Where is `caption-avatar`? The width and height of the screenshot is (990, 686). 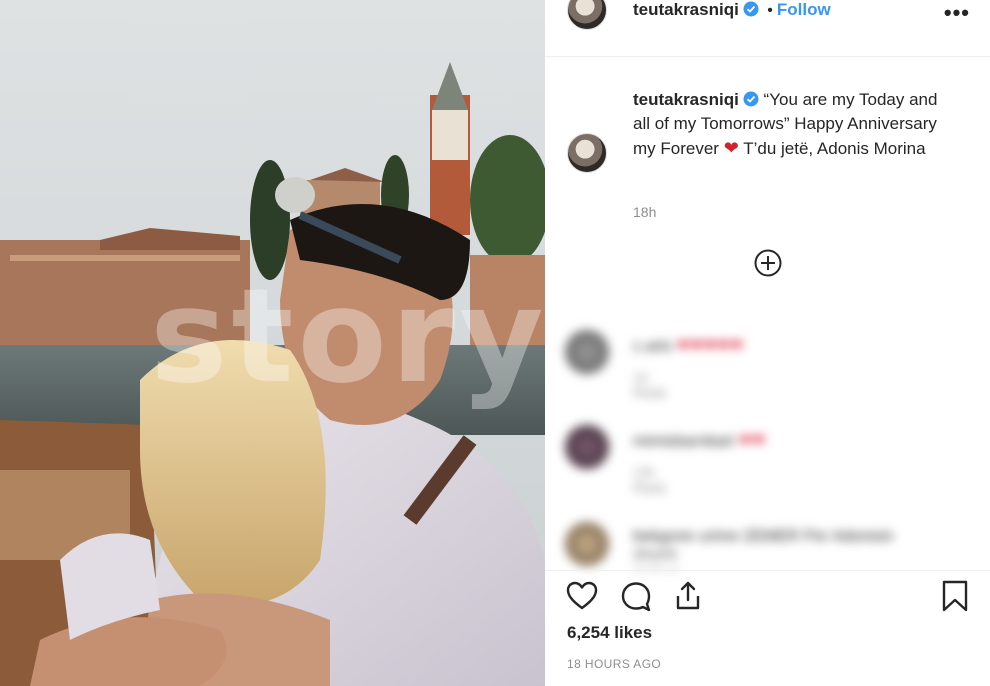
caption-avatar is located at coordinates (587, 153).